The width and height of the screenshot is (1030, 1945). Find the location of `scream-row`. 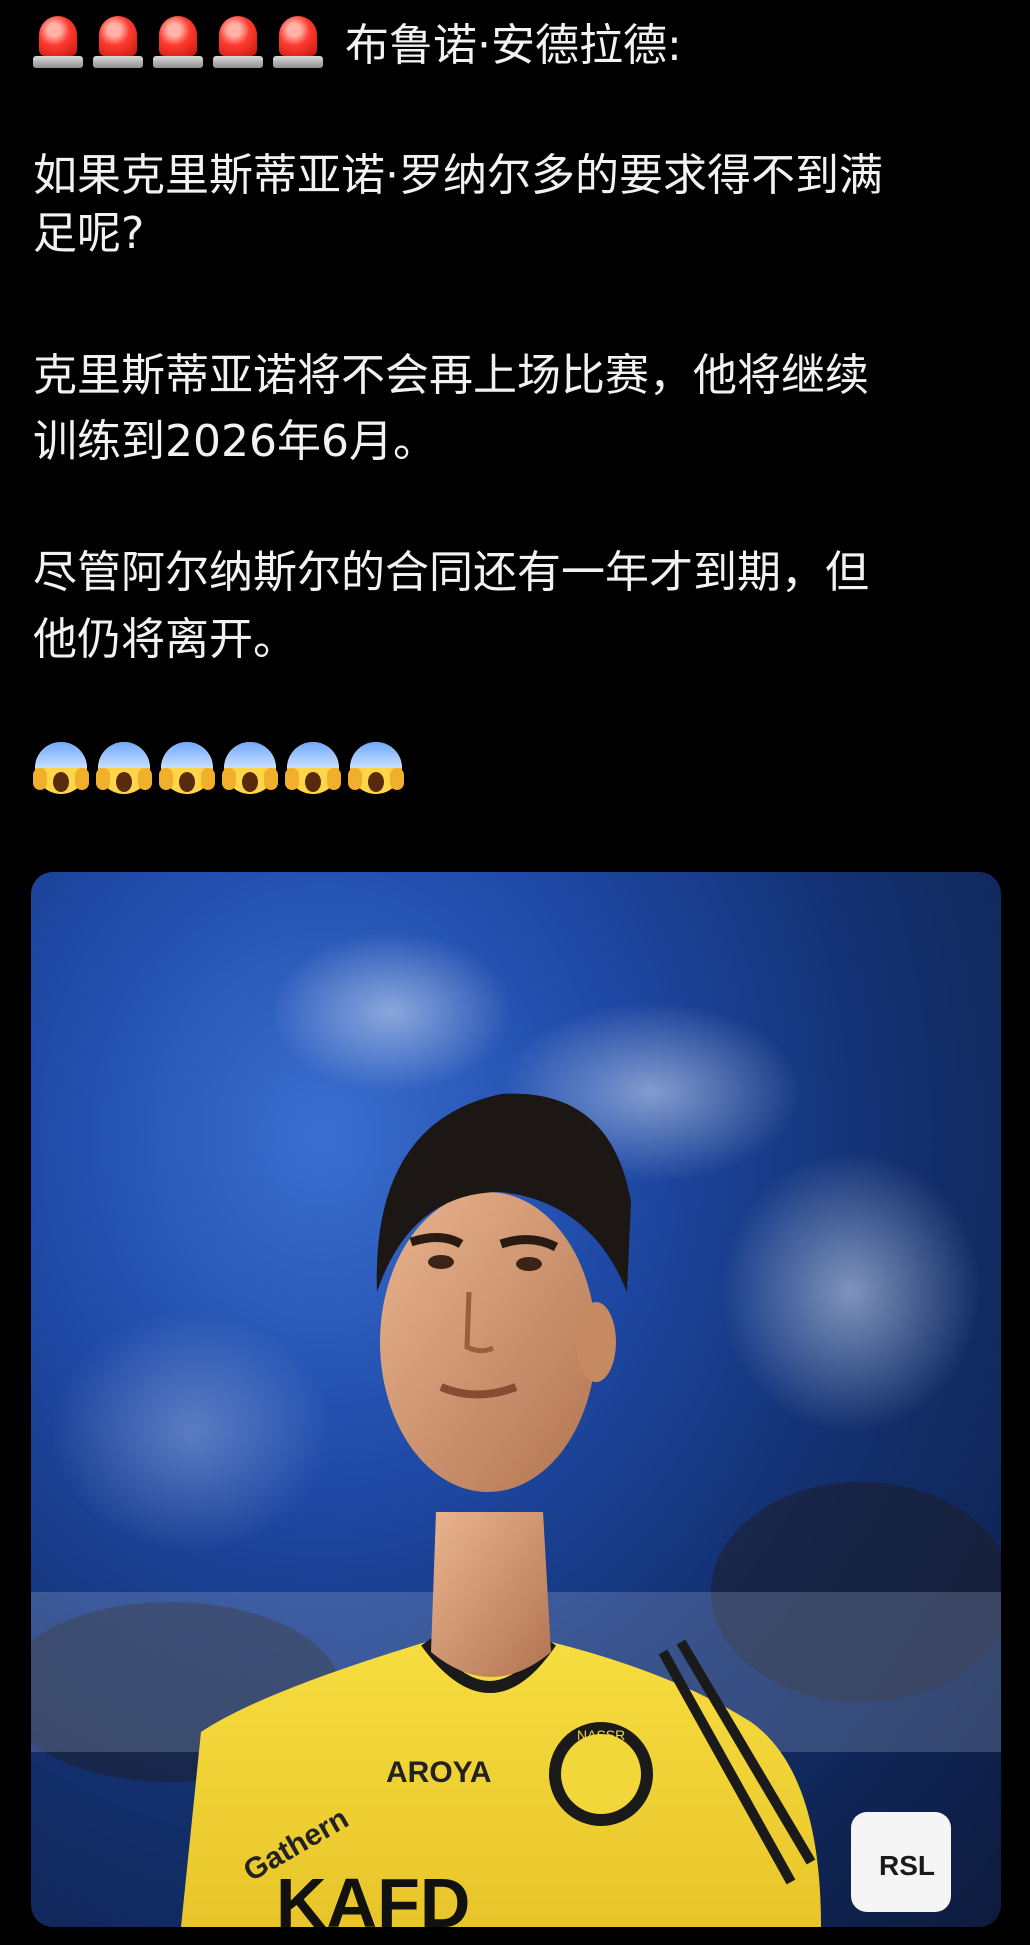

scream-row is located at coordinates (218, 767).